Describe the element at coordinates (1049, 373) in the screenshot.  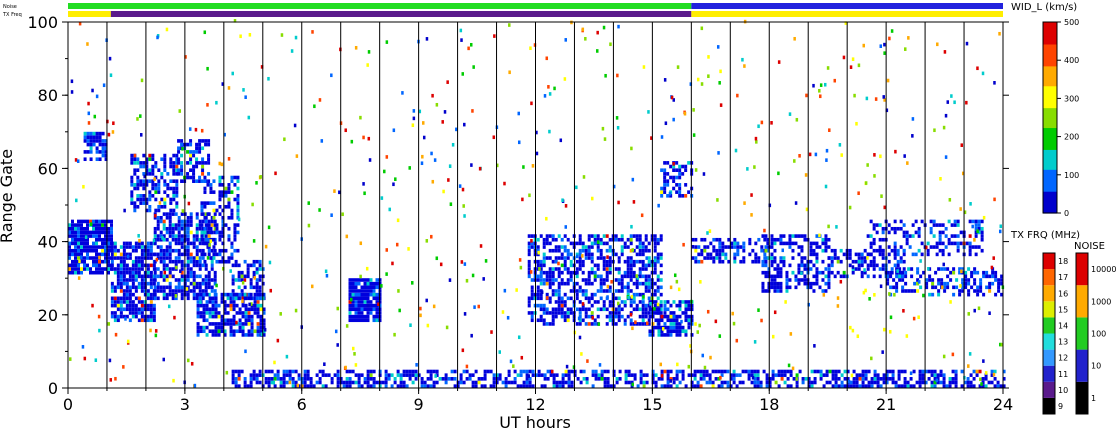
I see `txfreq-swatch` at that location.